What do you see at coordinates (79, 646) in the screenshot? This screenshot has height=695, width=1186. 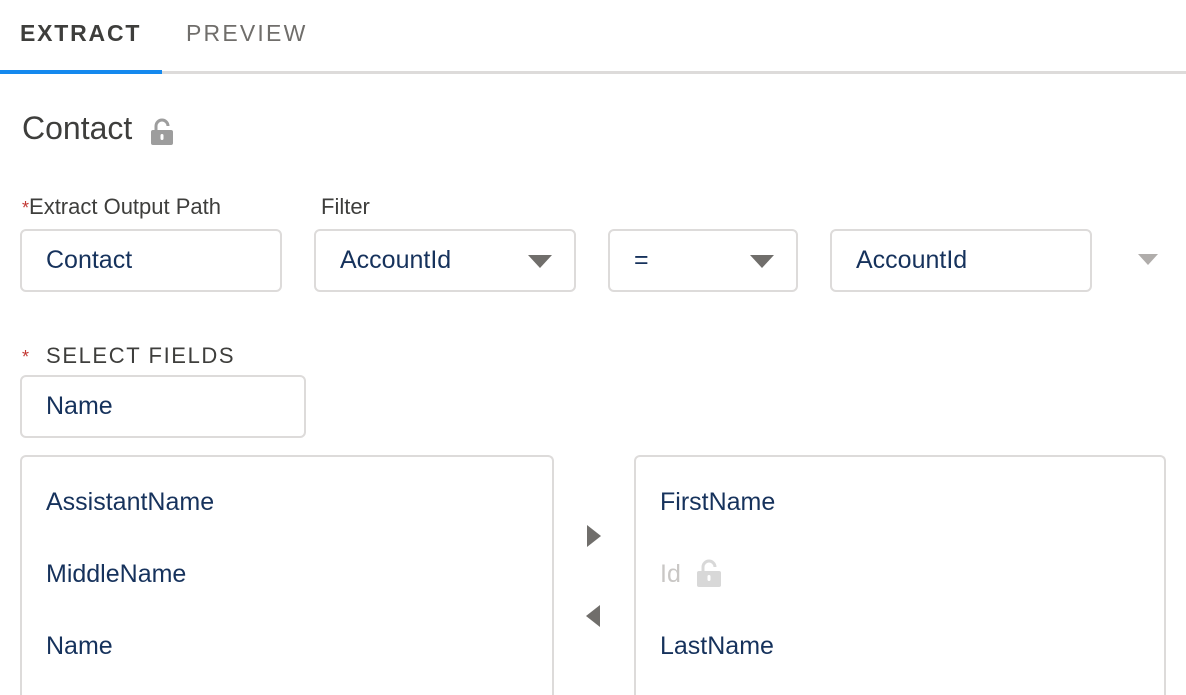 I see `list-item: Name` at bounding box center [79, 646].